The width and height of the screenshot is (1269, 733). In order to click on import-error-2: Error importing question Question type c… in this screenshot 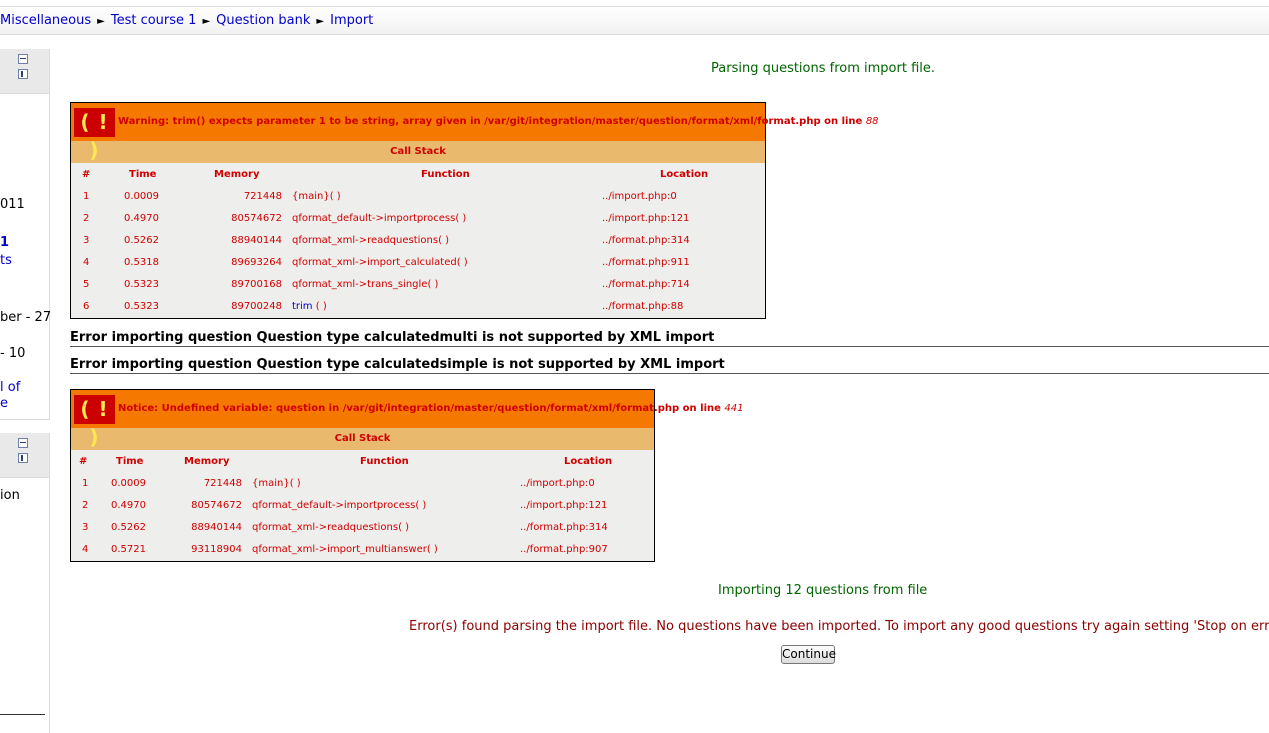, I will do `click(669, 365)`.